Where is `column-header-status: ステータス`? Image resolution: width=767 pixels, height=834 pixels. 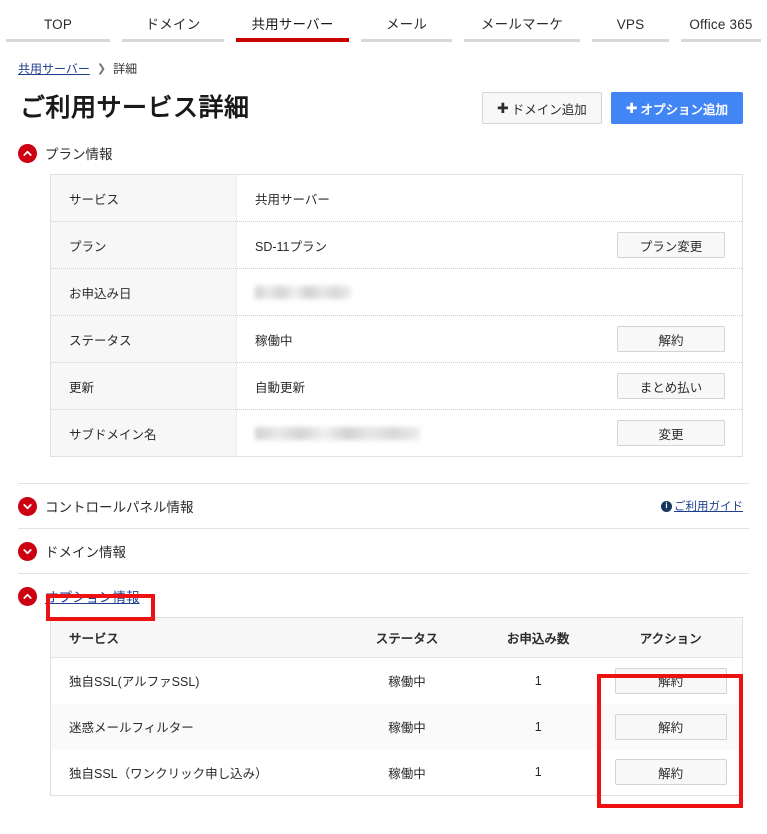 column-header-status: ステータス is located at coordinates (407, 637).